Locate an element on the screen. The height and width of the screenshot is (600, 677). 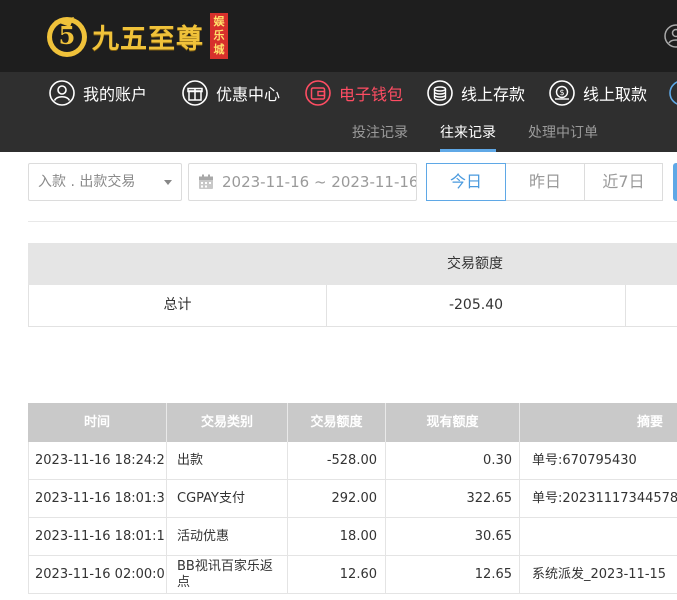
summary-row: 总计 -205.40 is located at coordinates (352, 306).